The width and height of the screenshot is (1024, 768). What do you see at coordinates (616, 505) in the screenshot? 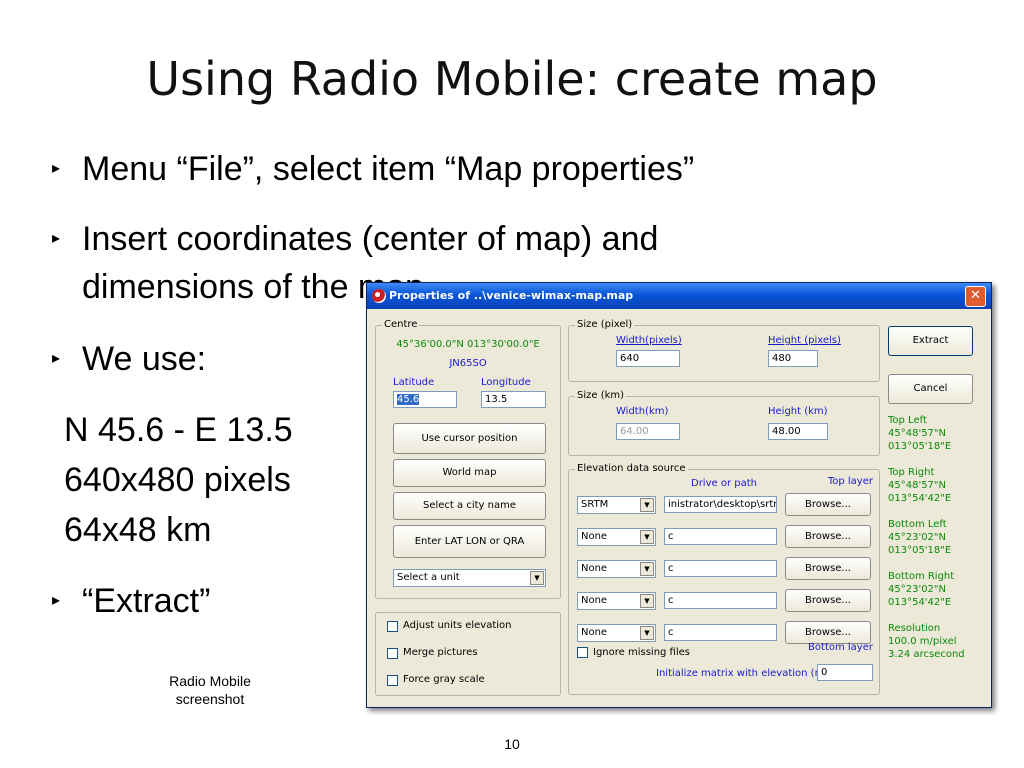
I see `elevation-source-dropdown: SRTM ▼` at bounding box center [616, 505].